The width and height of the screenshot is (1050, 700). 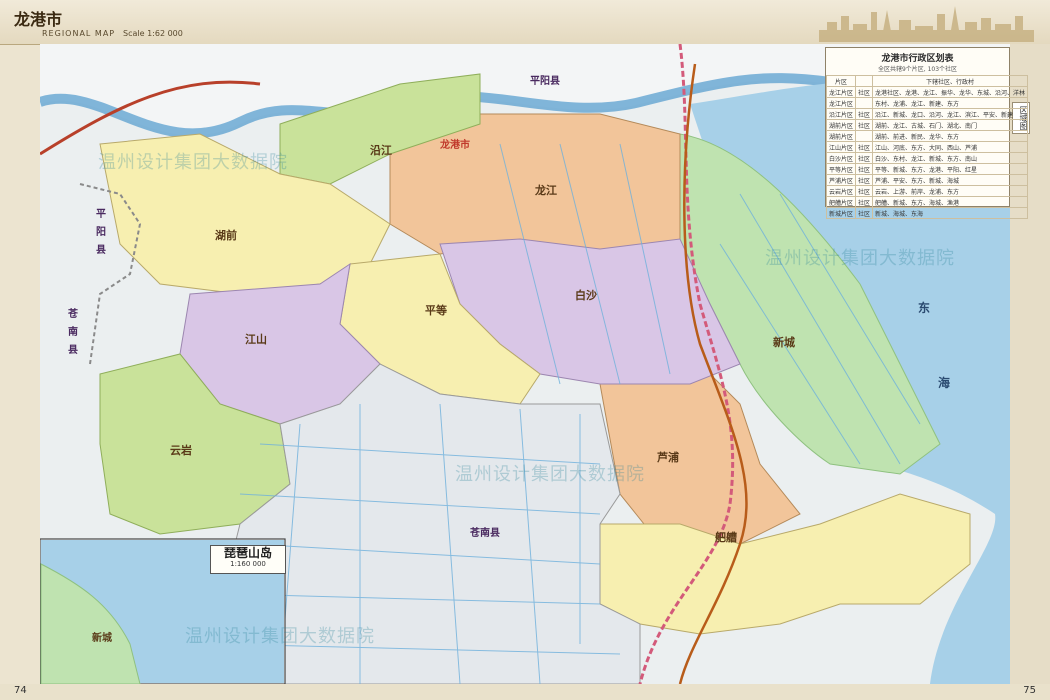 What do you see at coordinates (73, 332) in the screenshot?
I see `county-label-cangnan-west: 苍南县` at bounding box center [73, 332].